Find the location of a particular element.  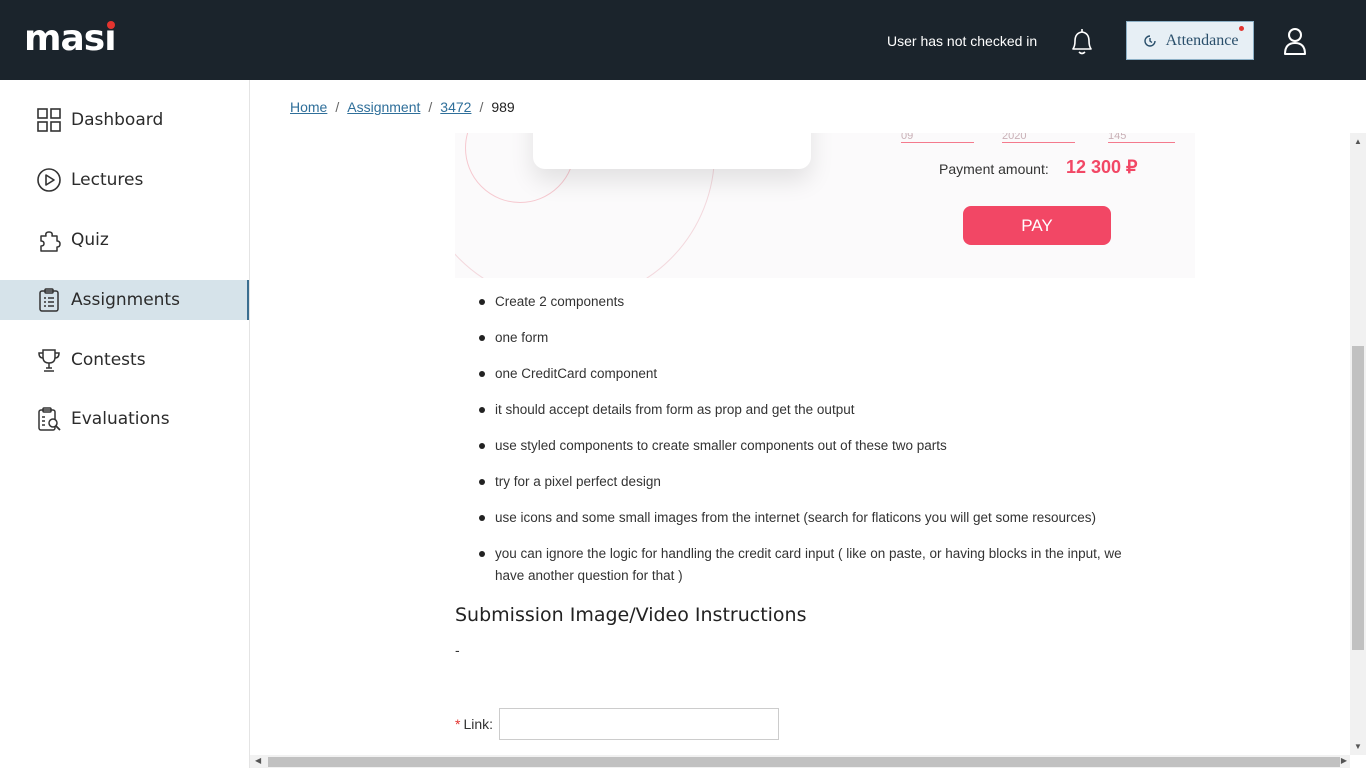

mockup-pay-button: PAY is located at coordinates (1037, 225).